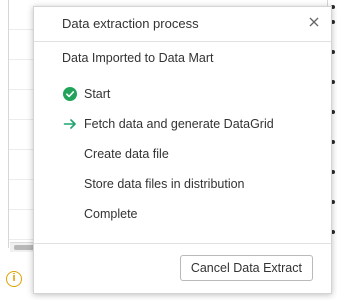 The height and width of the screenshot is (300, 337). Describe the element at coordinates (14, 279) in the screenshot. I see `info-icon: i` at that location.